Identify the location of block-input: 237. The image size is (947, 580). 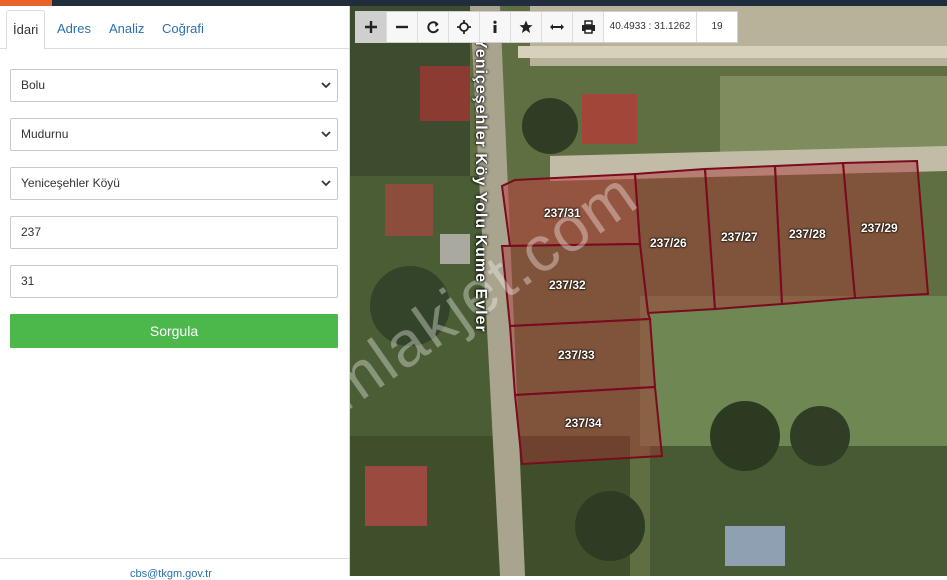
(174, 232).